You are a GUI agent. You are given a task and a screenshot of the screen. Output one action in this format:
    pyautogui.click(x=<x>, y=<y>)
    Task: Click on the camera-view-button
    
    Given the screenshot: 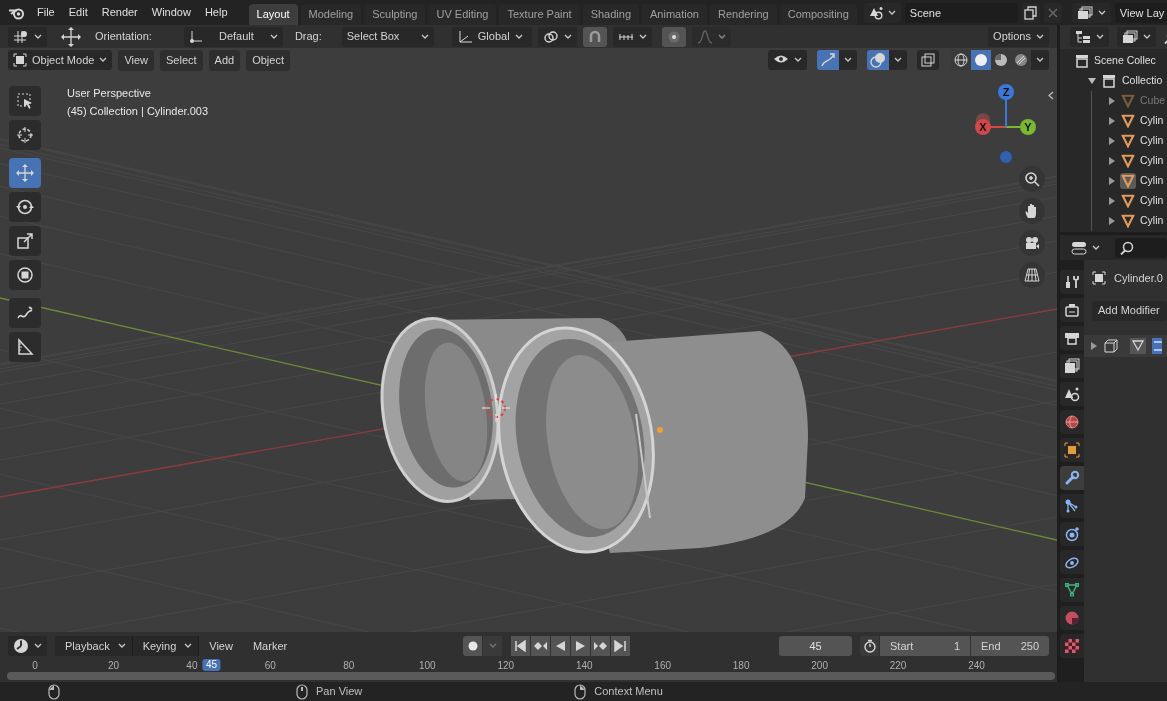 What is the action you would take?
    pyautogui.click(x=1032, y=243)
    